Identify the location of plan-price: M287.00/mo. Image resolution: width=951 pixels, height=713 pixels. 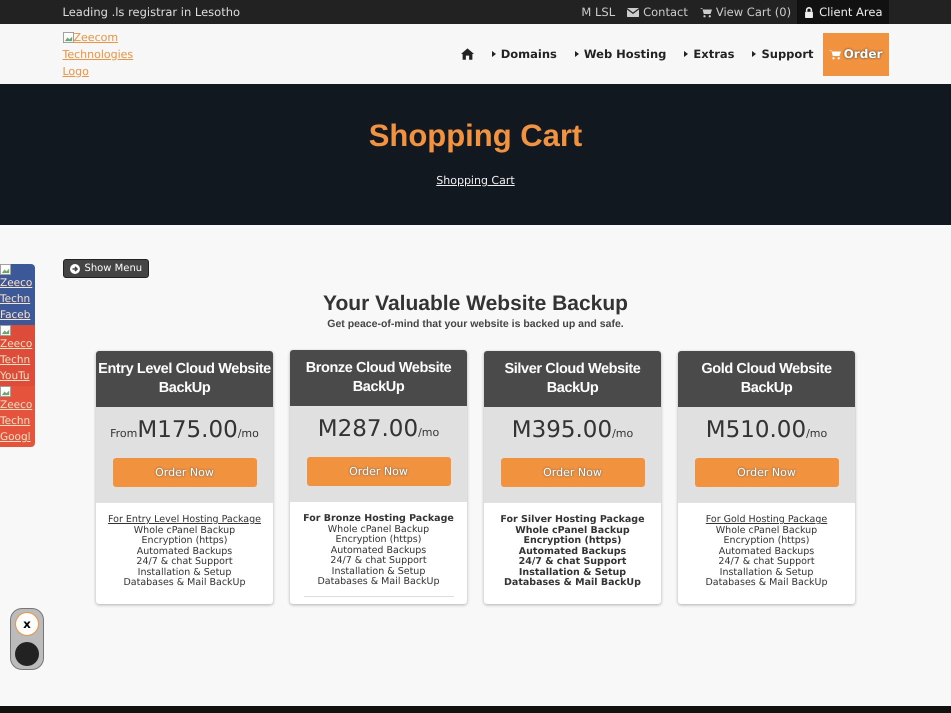
(378, 429).